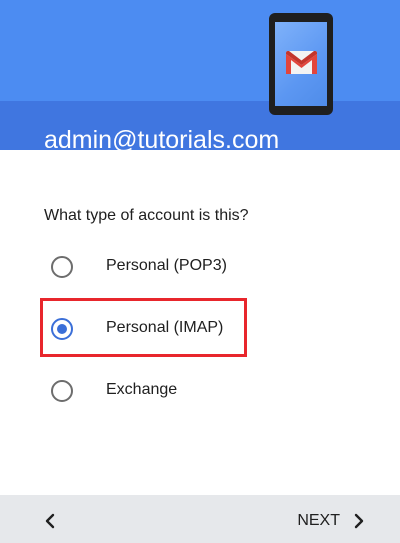 The height and width of the screenshot is (543, 400). I want to click on option-exchange: Exchange, so click(168, 391).